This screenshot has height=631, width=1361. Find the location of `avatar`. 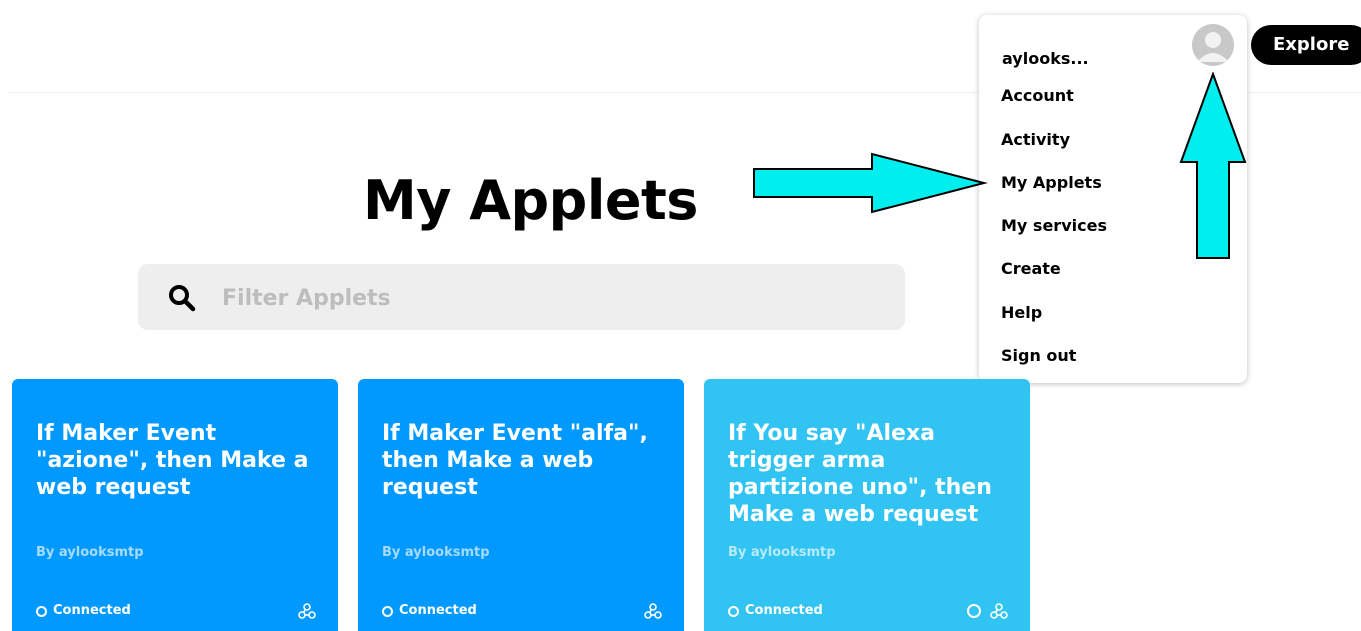

avatar is located at coordinates (1213, 45).